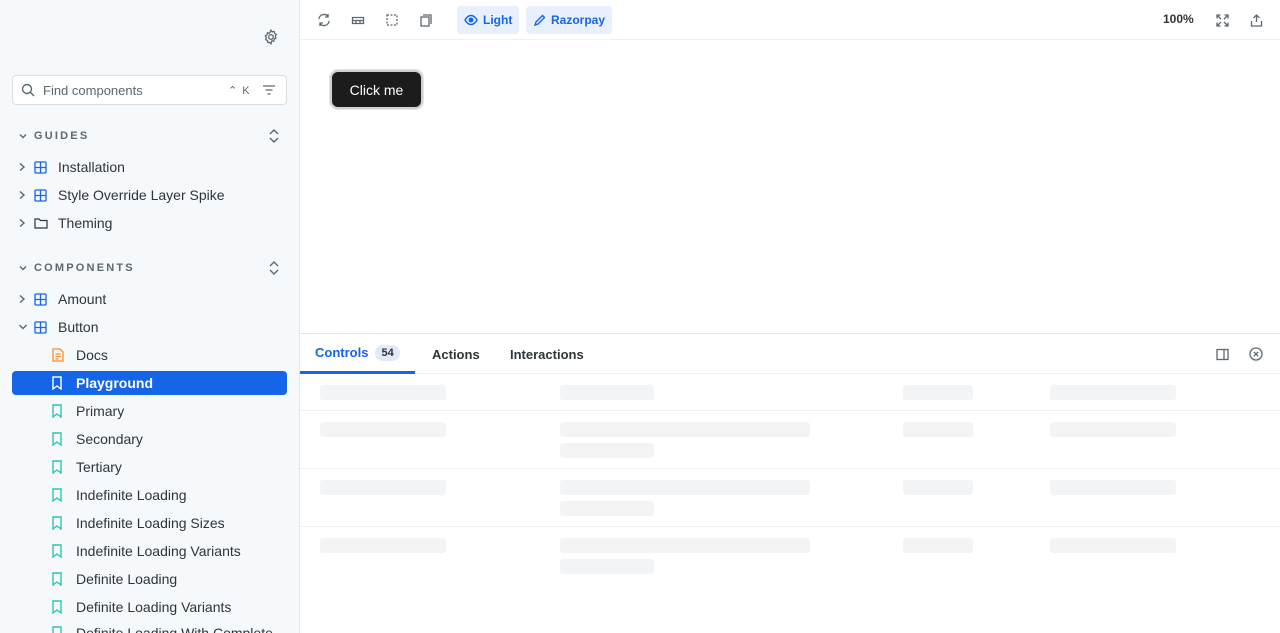 The image size is (1280, 633). What do you see at coordinates (358, 20) in the screenshot?
I see `background-grid-icon` at bounding box center [358, 20].